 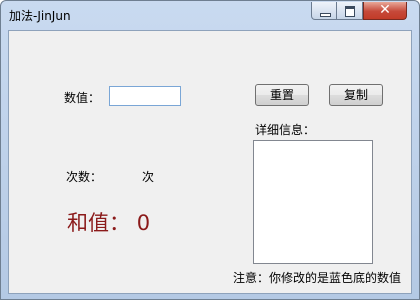 I want to click on maximize-icon, so click(x=350, y=11).